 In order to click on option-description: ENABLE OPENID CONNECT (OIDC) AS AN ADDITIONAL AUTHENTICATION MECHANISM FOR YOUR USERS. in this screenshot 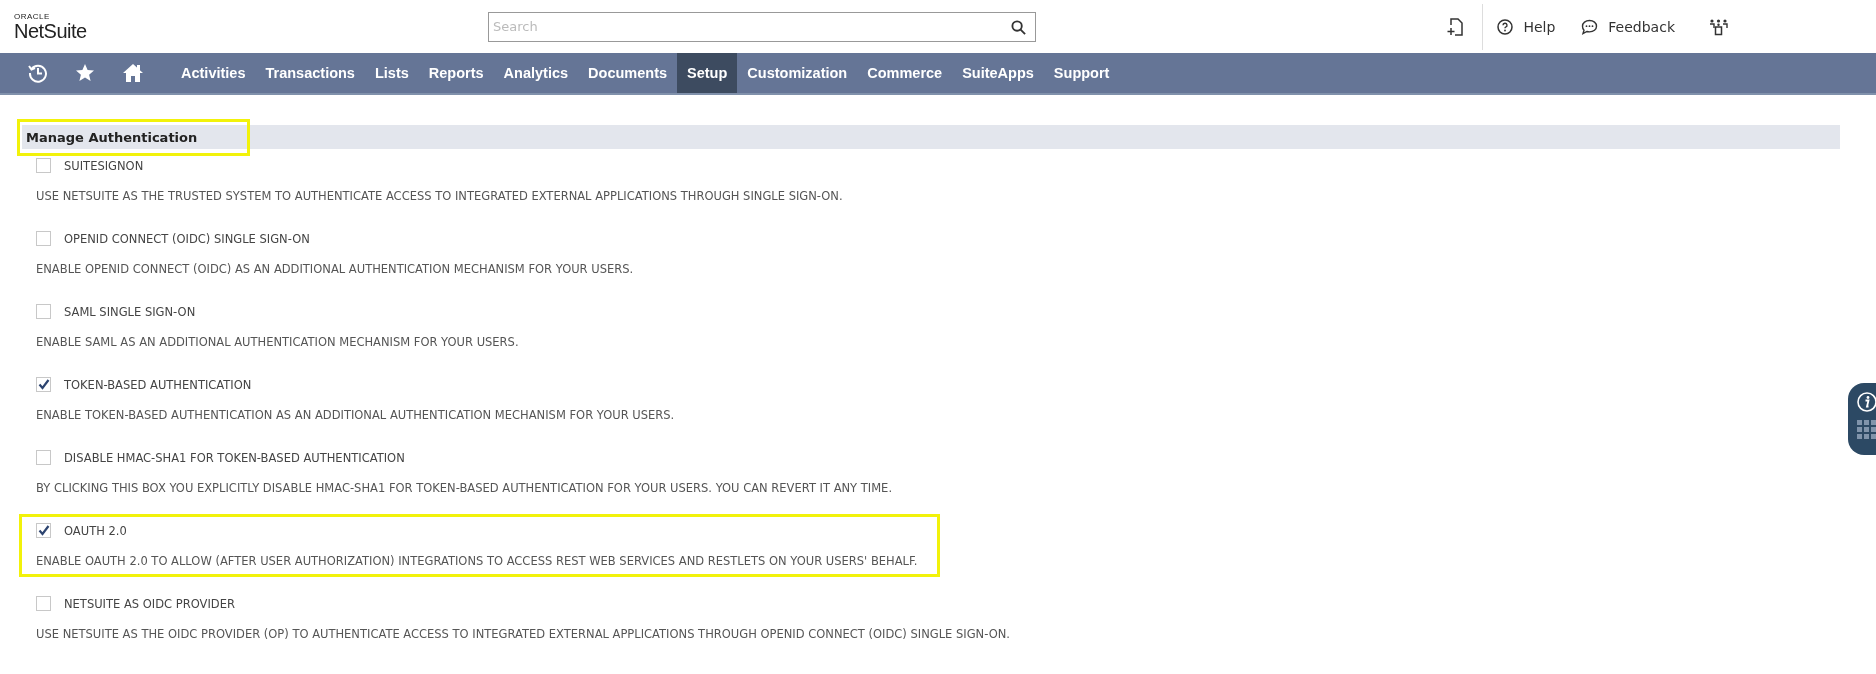, I will do `click(335, 269)`.